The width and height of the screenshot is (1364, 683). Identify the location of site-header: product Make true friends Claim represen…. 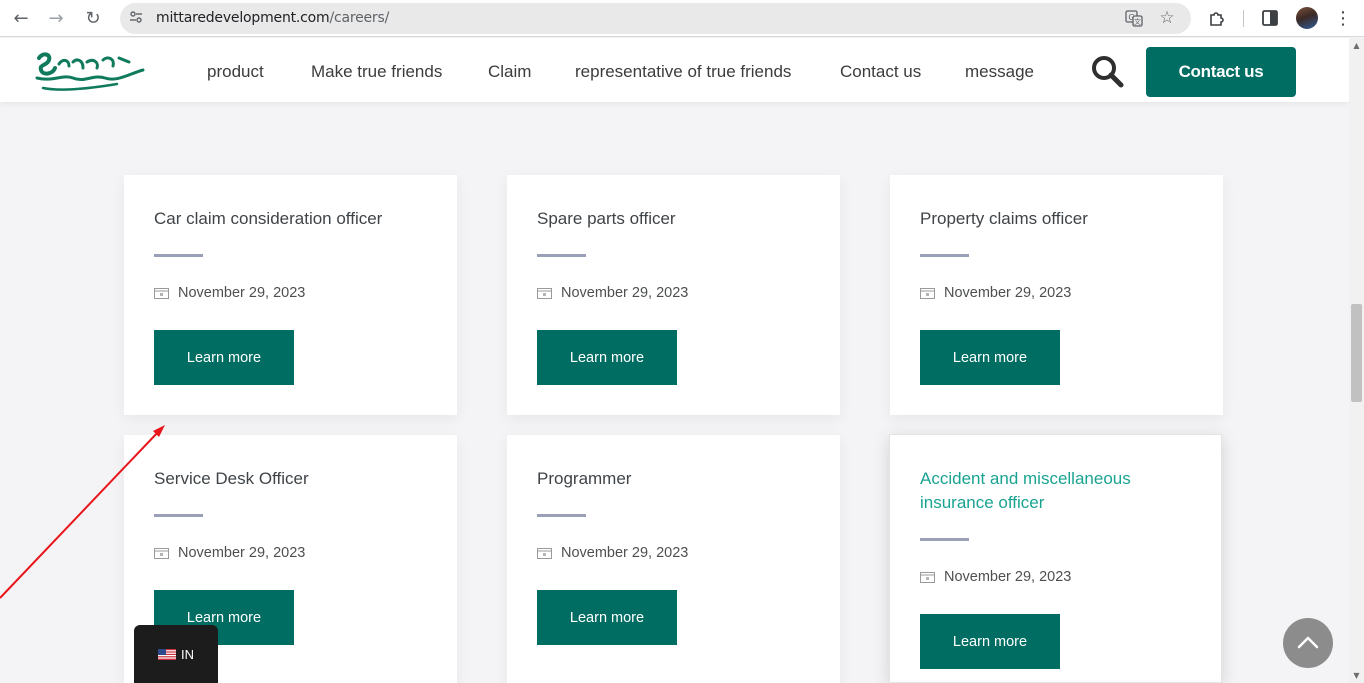
(674, 70).